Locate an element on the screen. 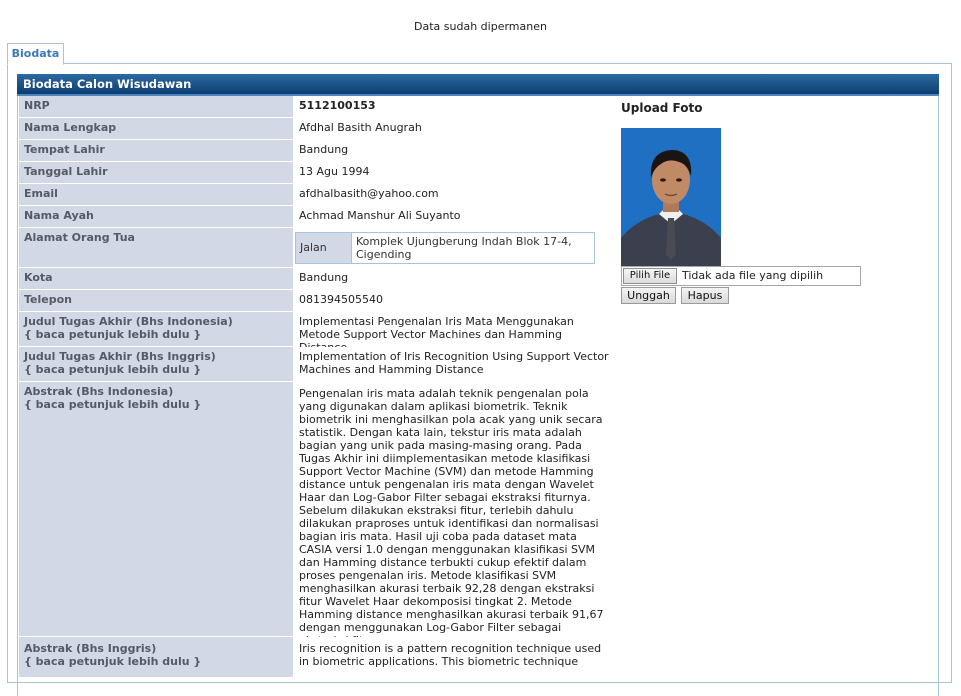 The height and width of the screenshot is (696, 961). field-value-nrp: 5112100153 is located at coordinates (455, 106).